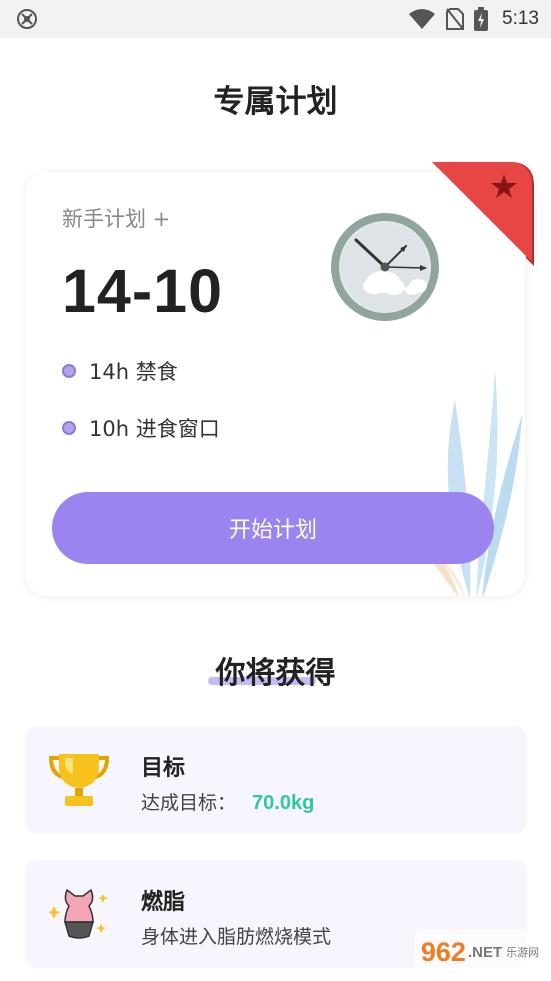 This screenshot has height=981, width=551. What do you see at coordinates (163, 768) in the screenshot?
I see `benefit-title: 目标` at bounding box center [163, 768].